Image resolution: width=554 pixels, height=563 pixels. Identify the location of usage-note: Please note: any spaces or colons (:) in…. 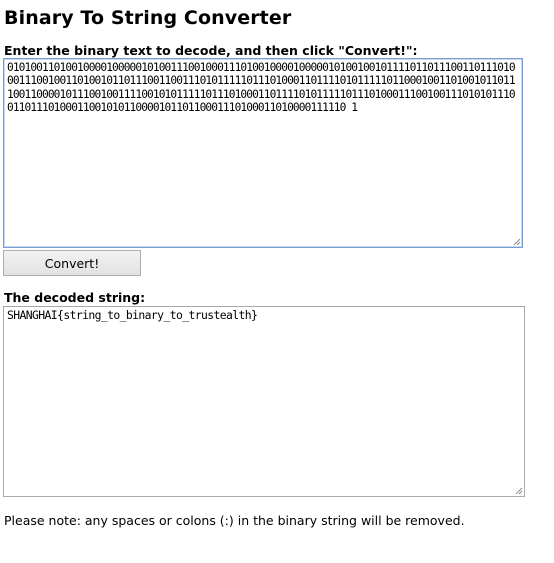
(234, 520).